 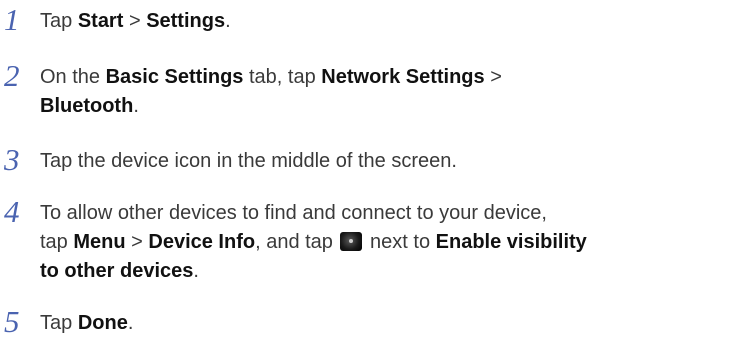 I want to click on step-text-segment: tab, tap, so click(x=282, y=77).